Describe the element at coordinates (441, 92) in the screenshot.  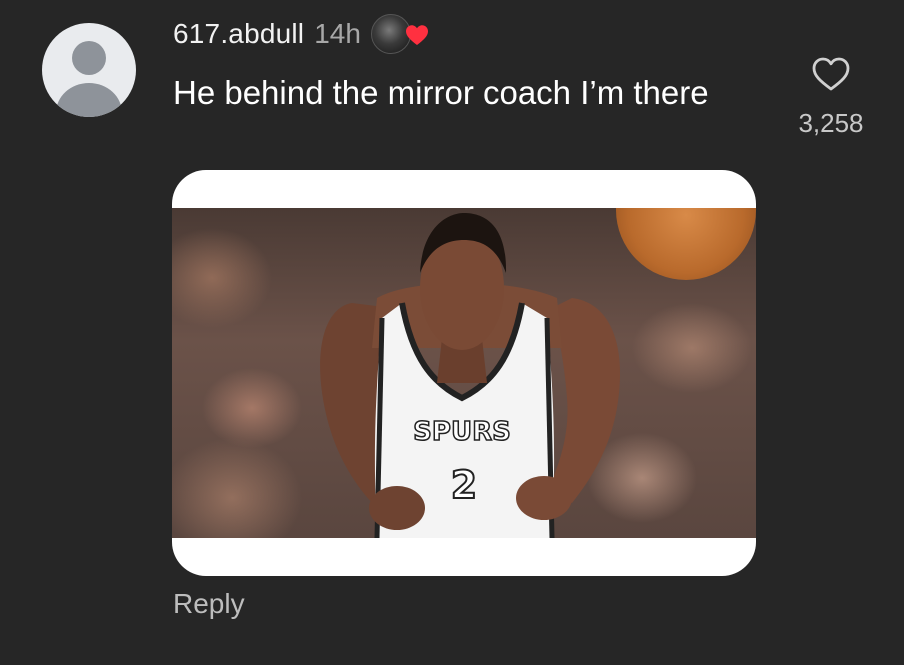
I see `comment-text: He behind the mirror coach I’m there` at that location.